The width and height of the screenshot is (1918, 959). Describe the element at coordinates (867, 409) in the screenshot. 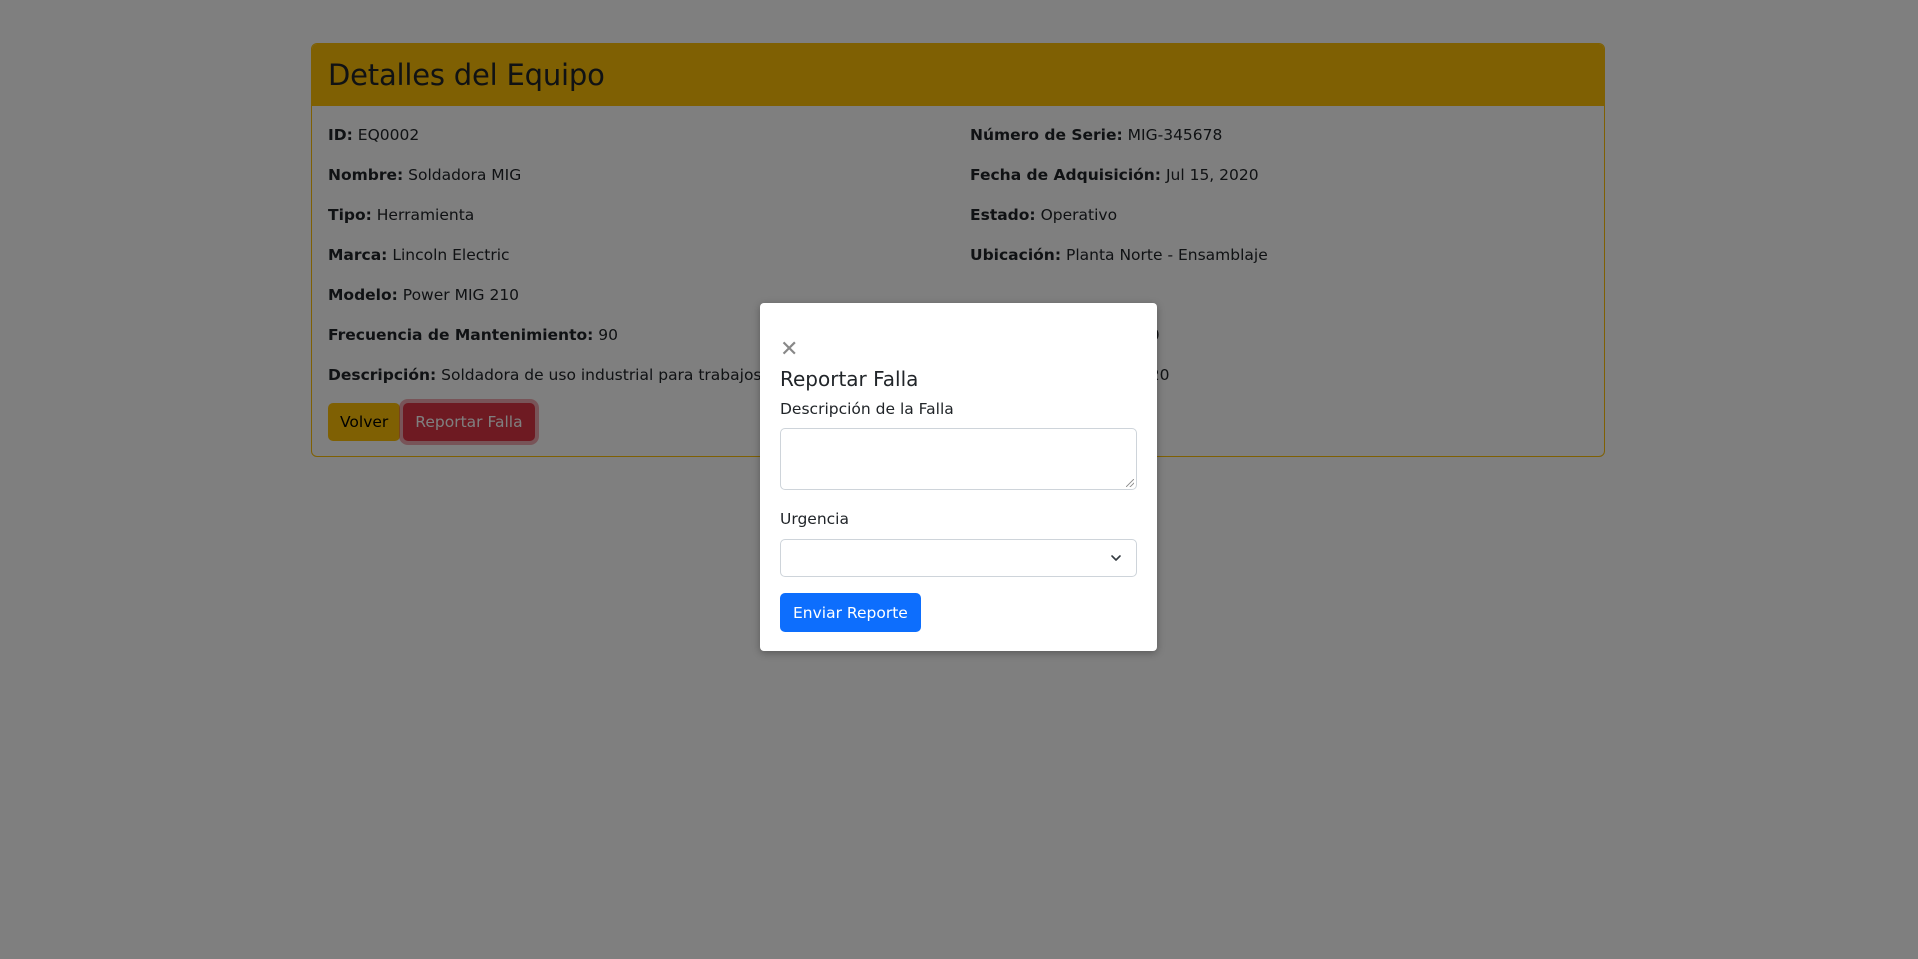

I see `description-label: Descripción de la Falla` at that location.